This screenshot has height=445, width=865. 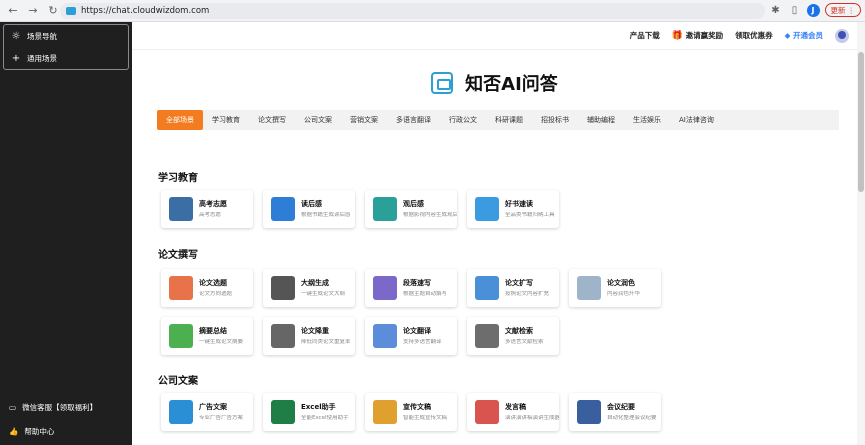 What do you see at coordinates (311, 204) in the screenshot?
I see `scene-card-title: 读后感` at bounding box center [311, 204].